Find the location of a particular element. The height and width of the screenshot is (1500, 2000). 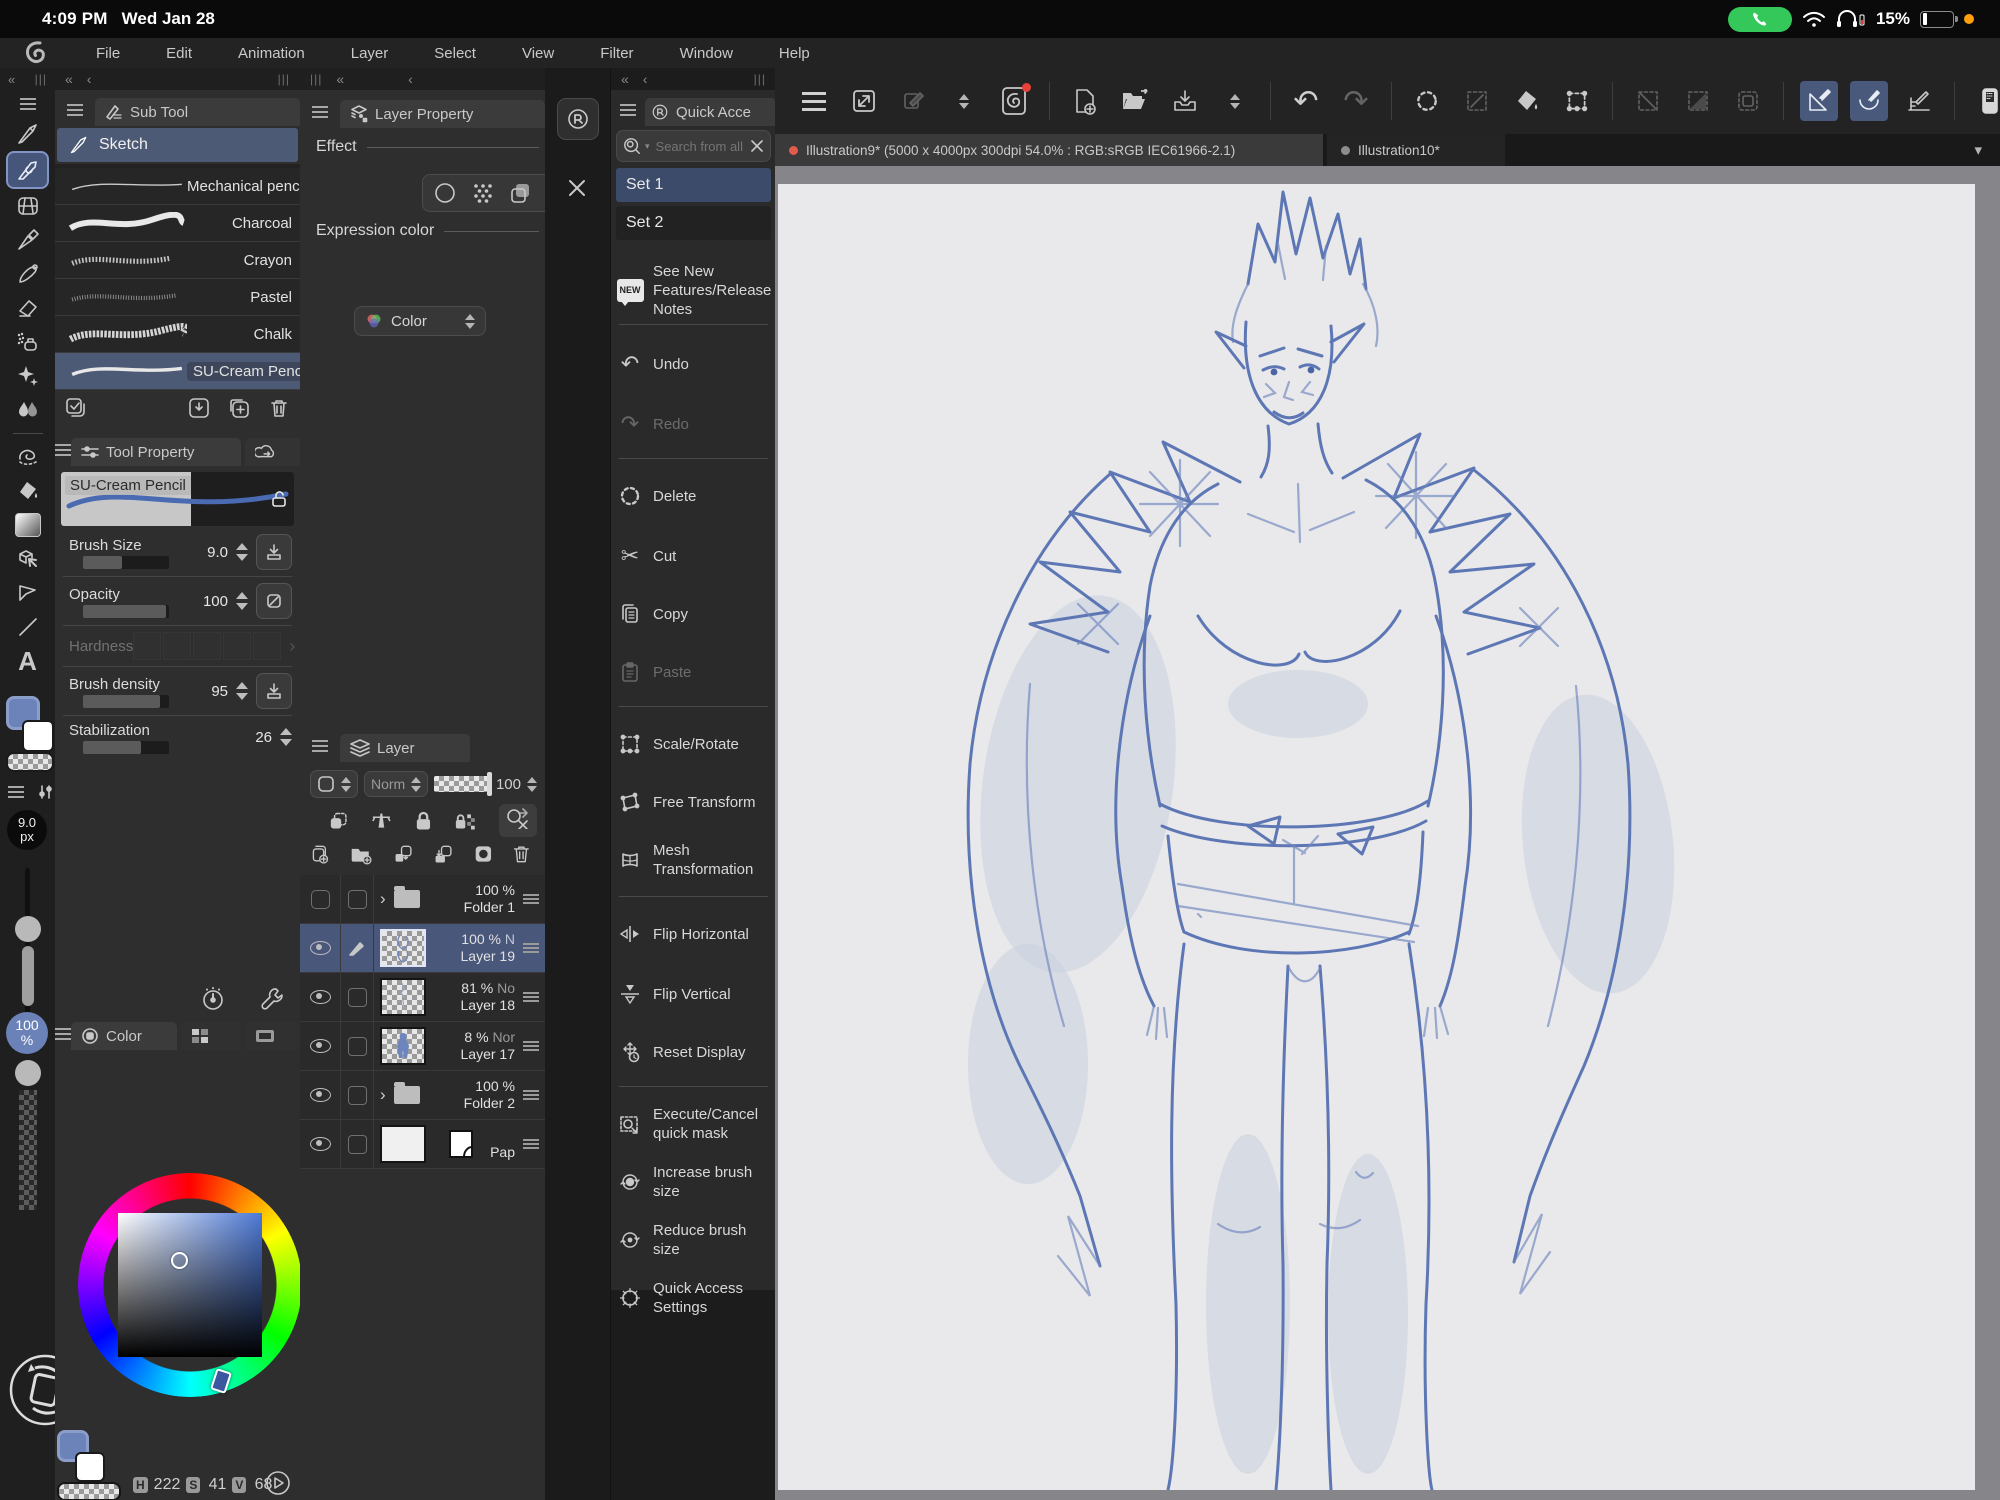

color-panel-menu-icon is located at coordinates (63, 1034).